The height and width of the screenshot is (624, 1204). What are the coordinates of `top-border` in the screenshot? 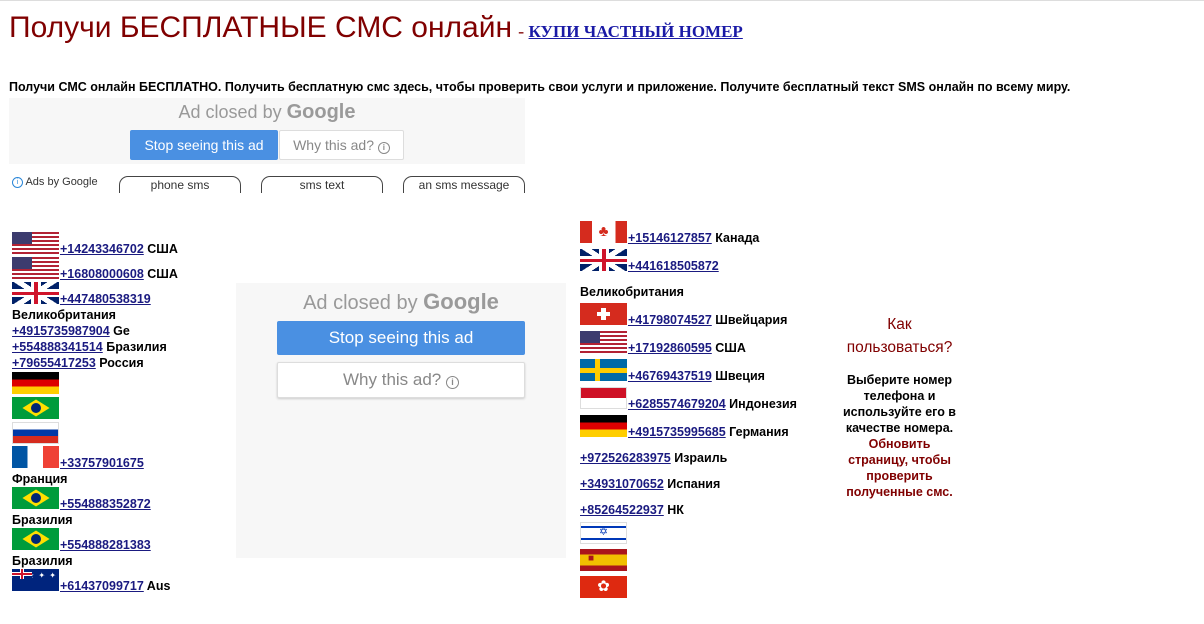 It's located at (602, 0).